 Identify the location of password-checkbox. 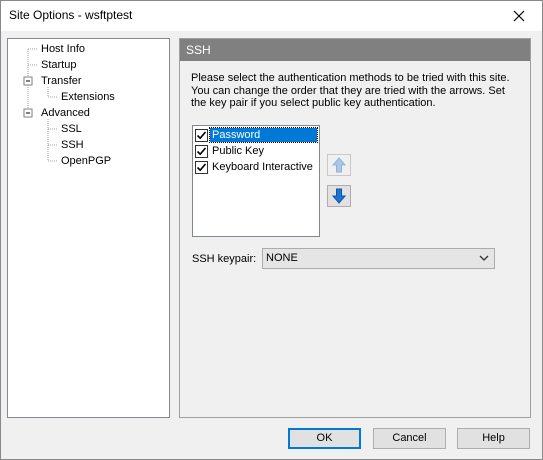
(201, 135).